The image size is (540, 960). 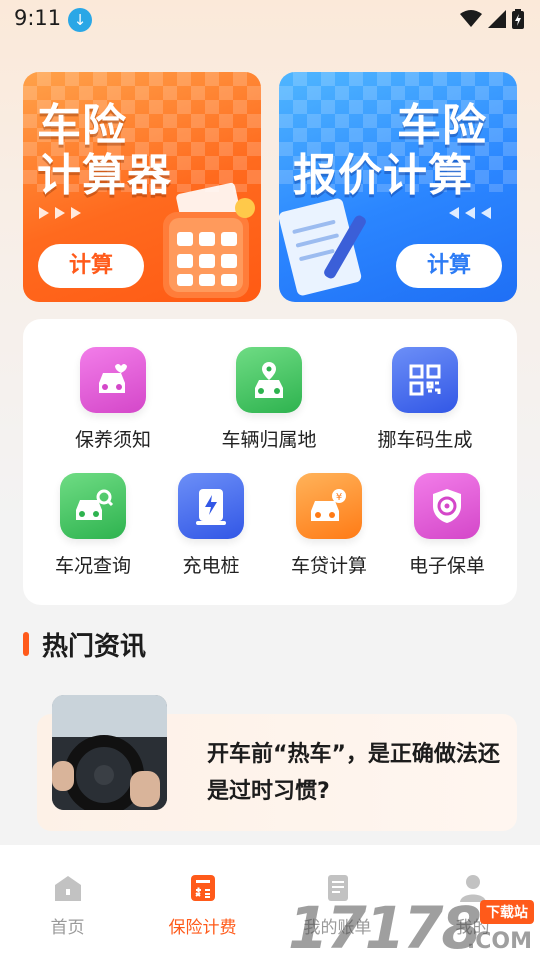 I want to click on nav-label: 我的账单, so click(x=337, y=928).